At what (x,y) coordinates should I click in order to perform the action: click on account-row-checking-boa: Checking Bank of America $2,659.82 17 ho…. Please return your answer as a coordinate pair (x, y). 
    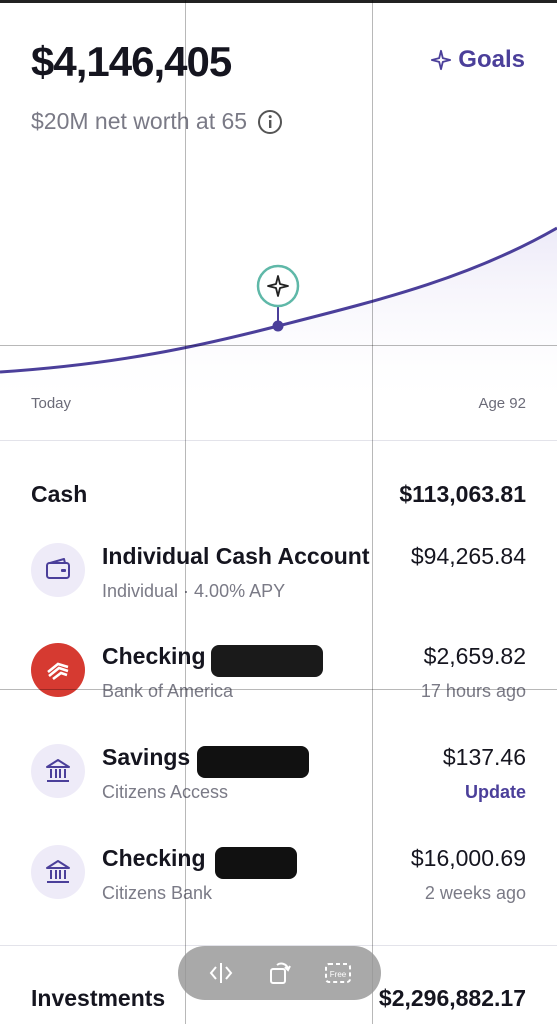
    Looking at the image, I should click on (278, 678).